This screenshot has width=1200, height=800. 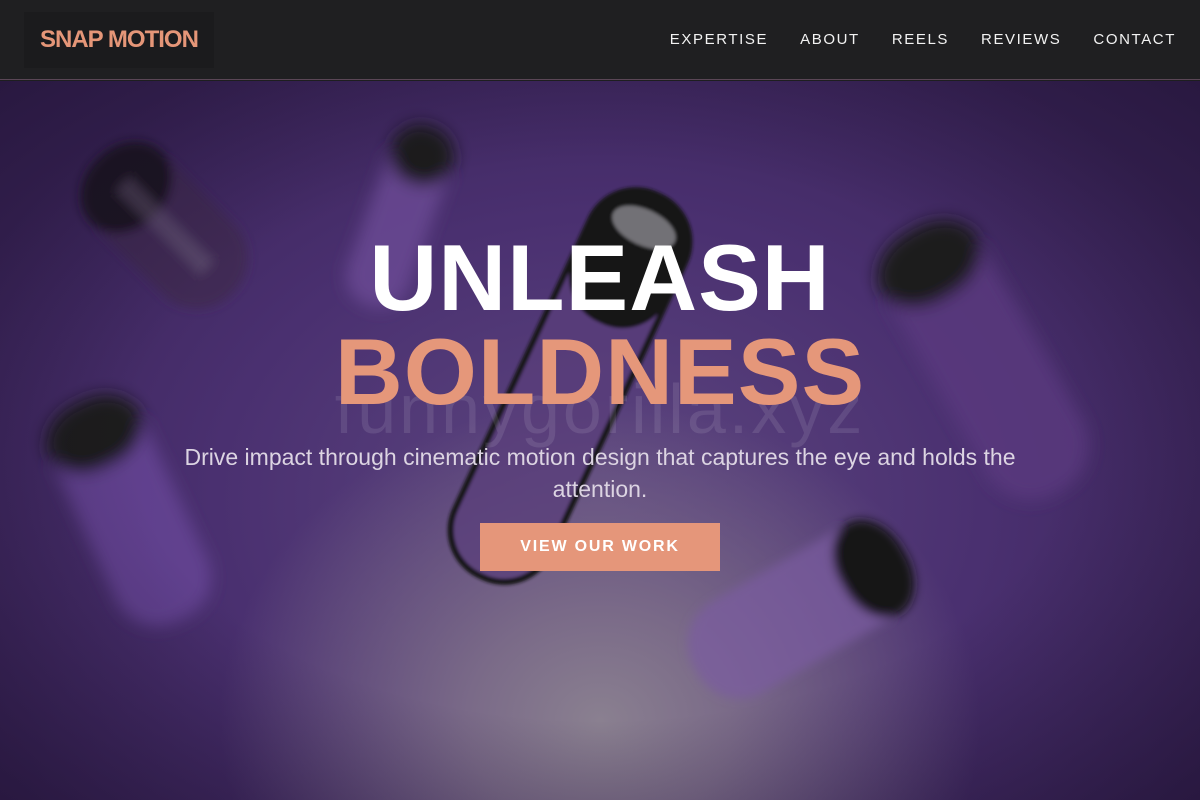 I want to click on nav-menu: EXPERTISE ABOUT REELS REVIEWS CONTACT, so click(x=923, y=39).